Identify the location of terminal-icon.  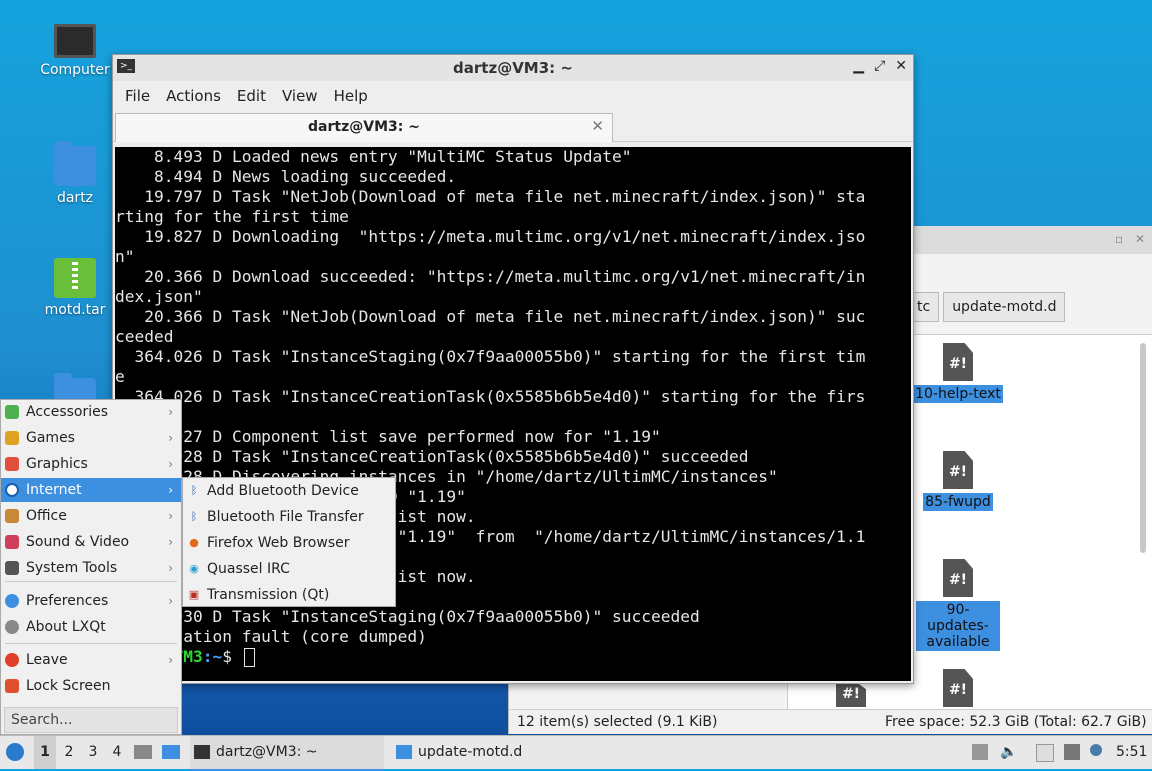
(202, 752).